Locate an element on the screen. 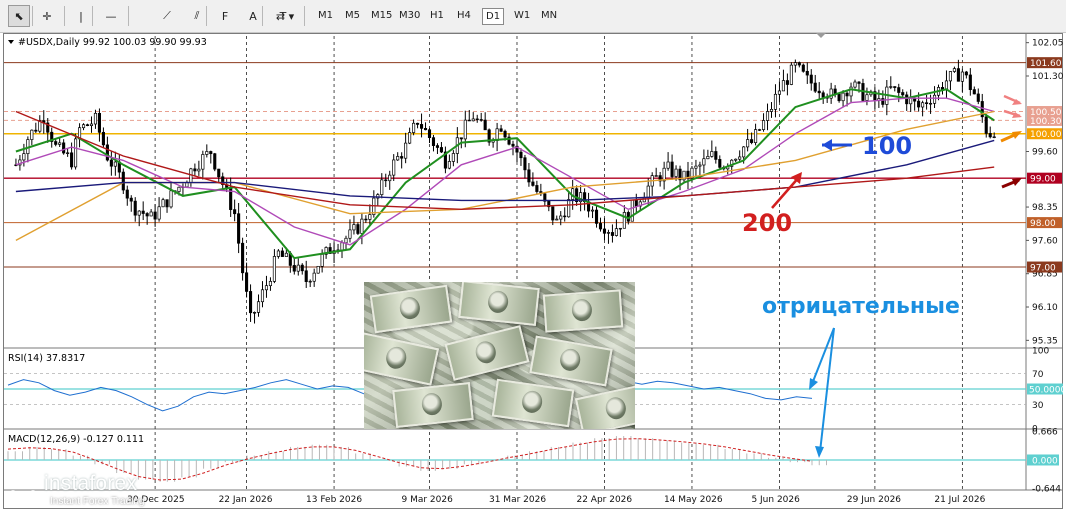  time-axis-label: 14 May 2026 is located at coordinates (693, 500).